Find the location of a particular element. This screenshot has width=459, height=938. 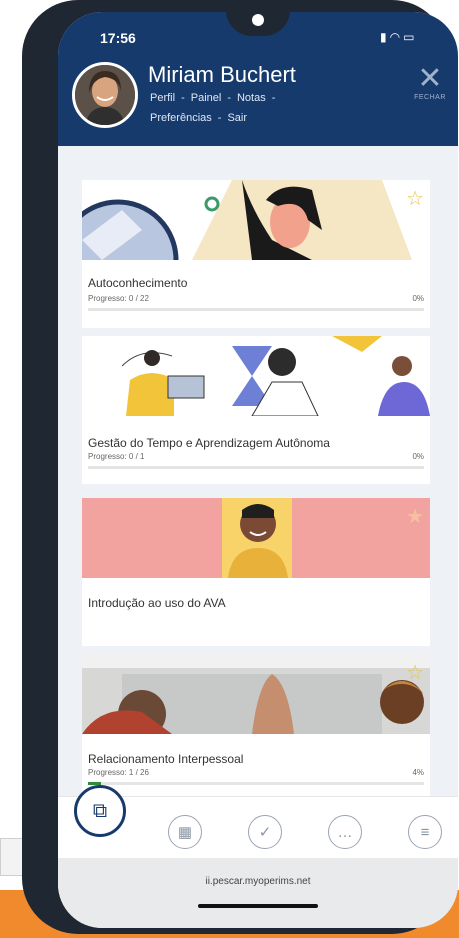

star-icon: ★ is located at coordinates (415, 516).